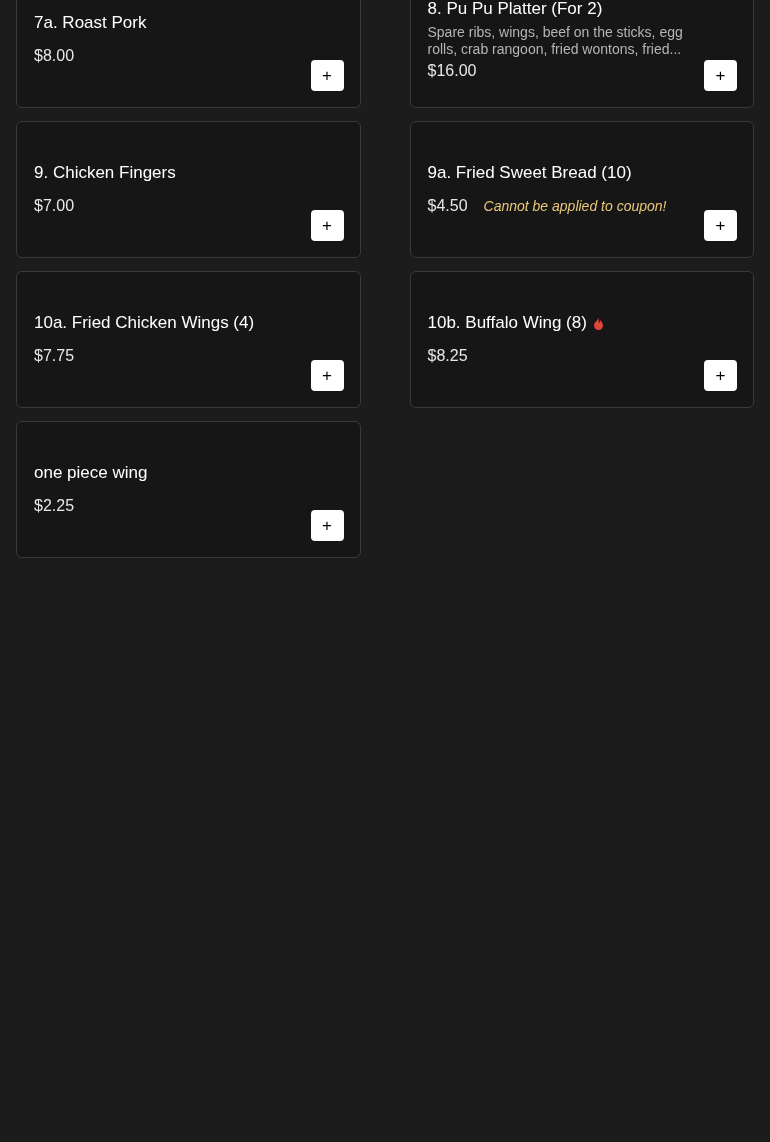  I want to click on menu-item-card: 10b. Buffalo Wing (8) $8.25 +, so click(581, 339).